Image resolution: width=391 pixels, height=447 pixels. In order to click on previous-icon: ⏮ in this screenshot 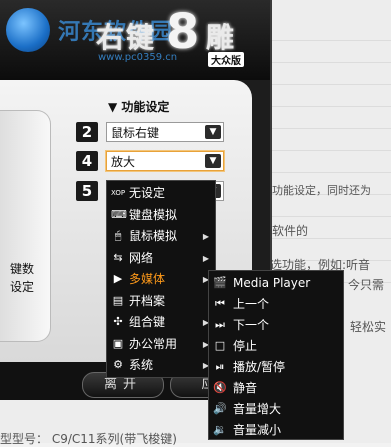, I will do `click(220, 303)`.